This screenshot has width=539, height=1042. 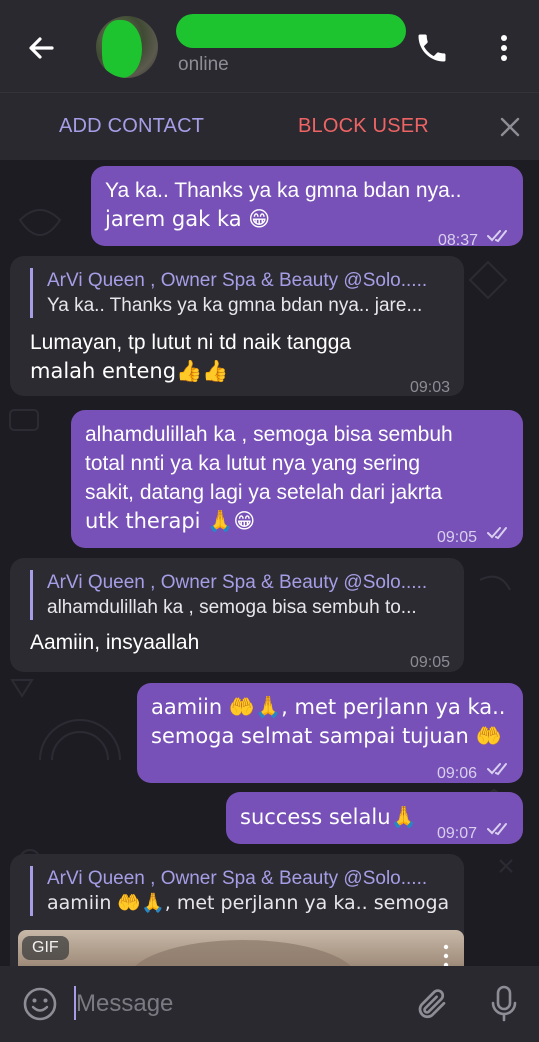 I want to click on block-user-button: BLOCK USER, so click(x=363, y=126).